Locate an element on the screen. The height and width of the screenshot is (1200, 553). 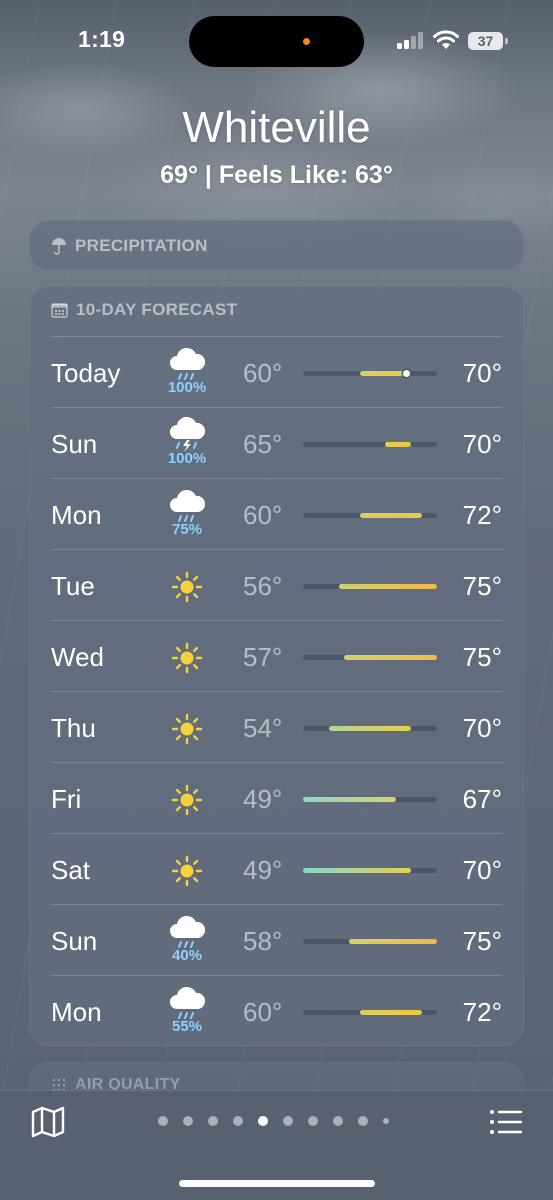
umbrella-icon is located at coordinates (59, 246).